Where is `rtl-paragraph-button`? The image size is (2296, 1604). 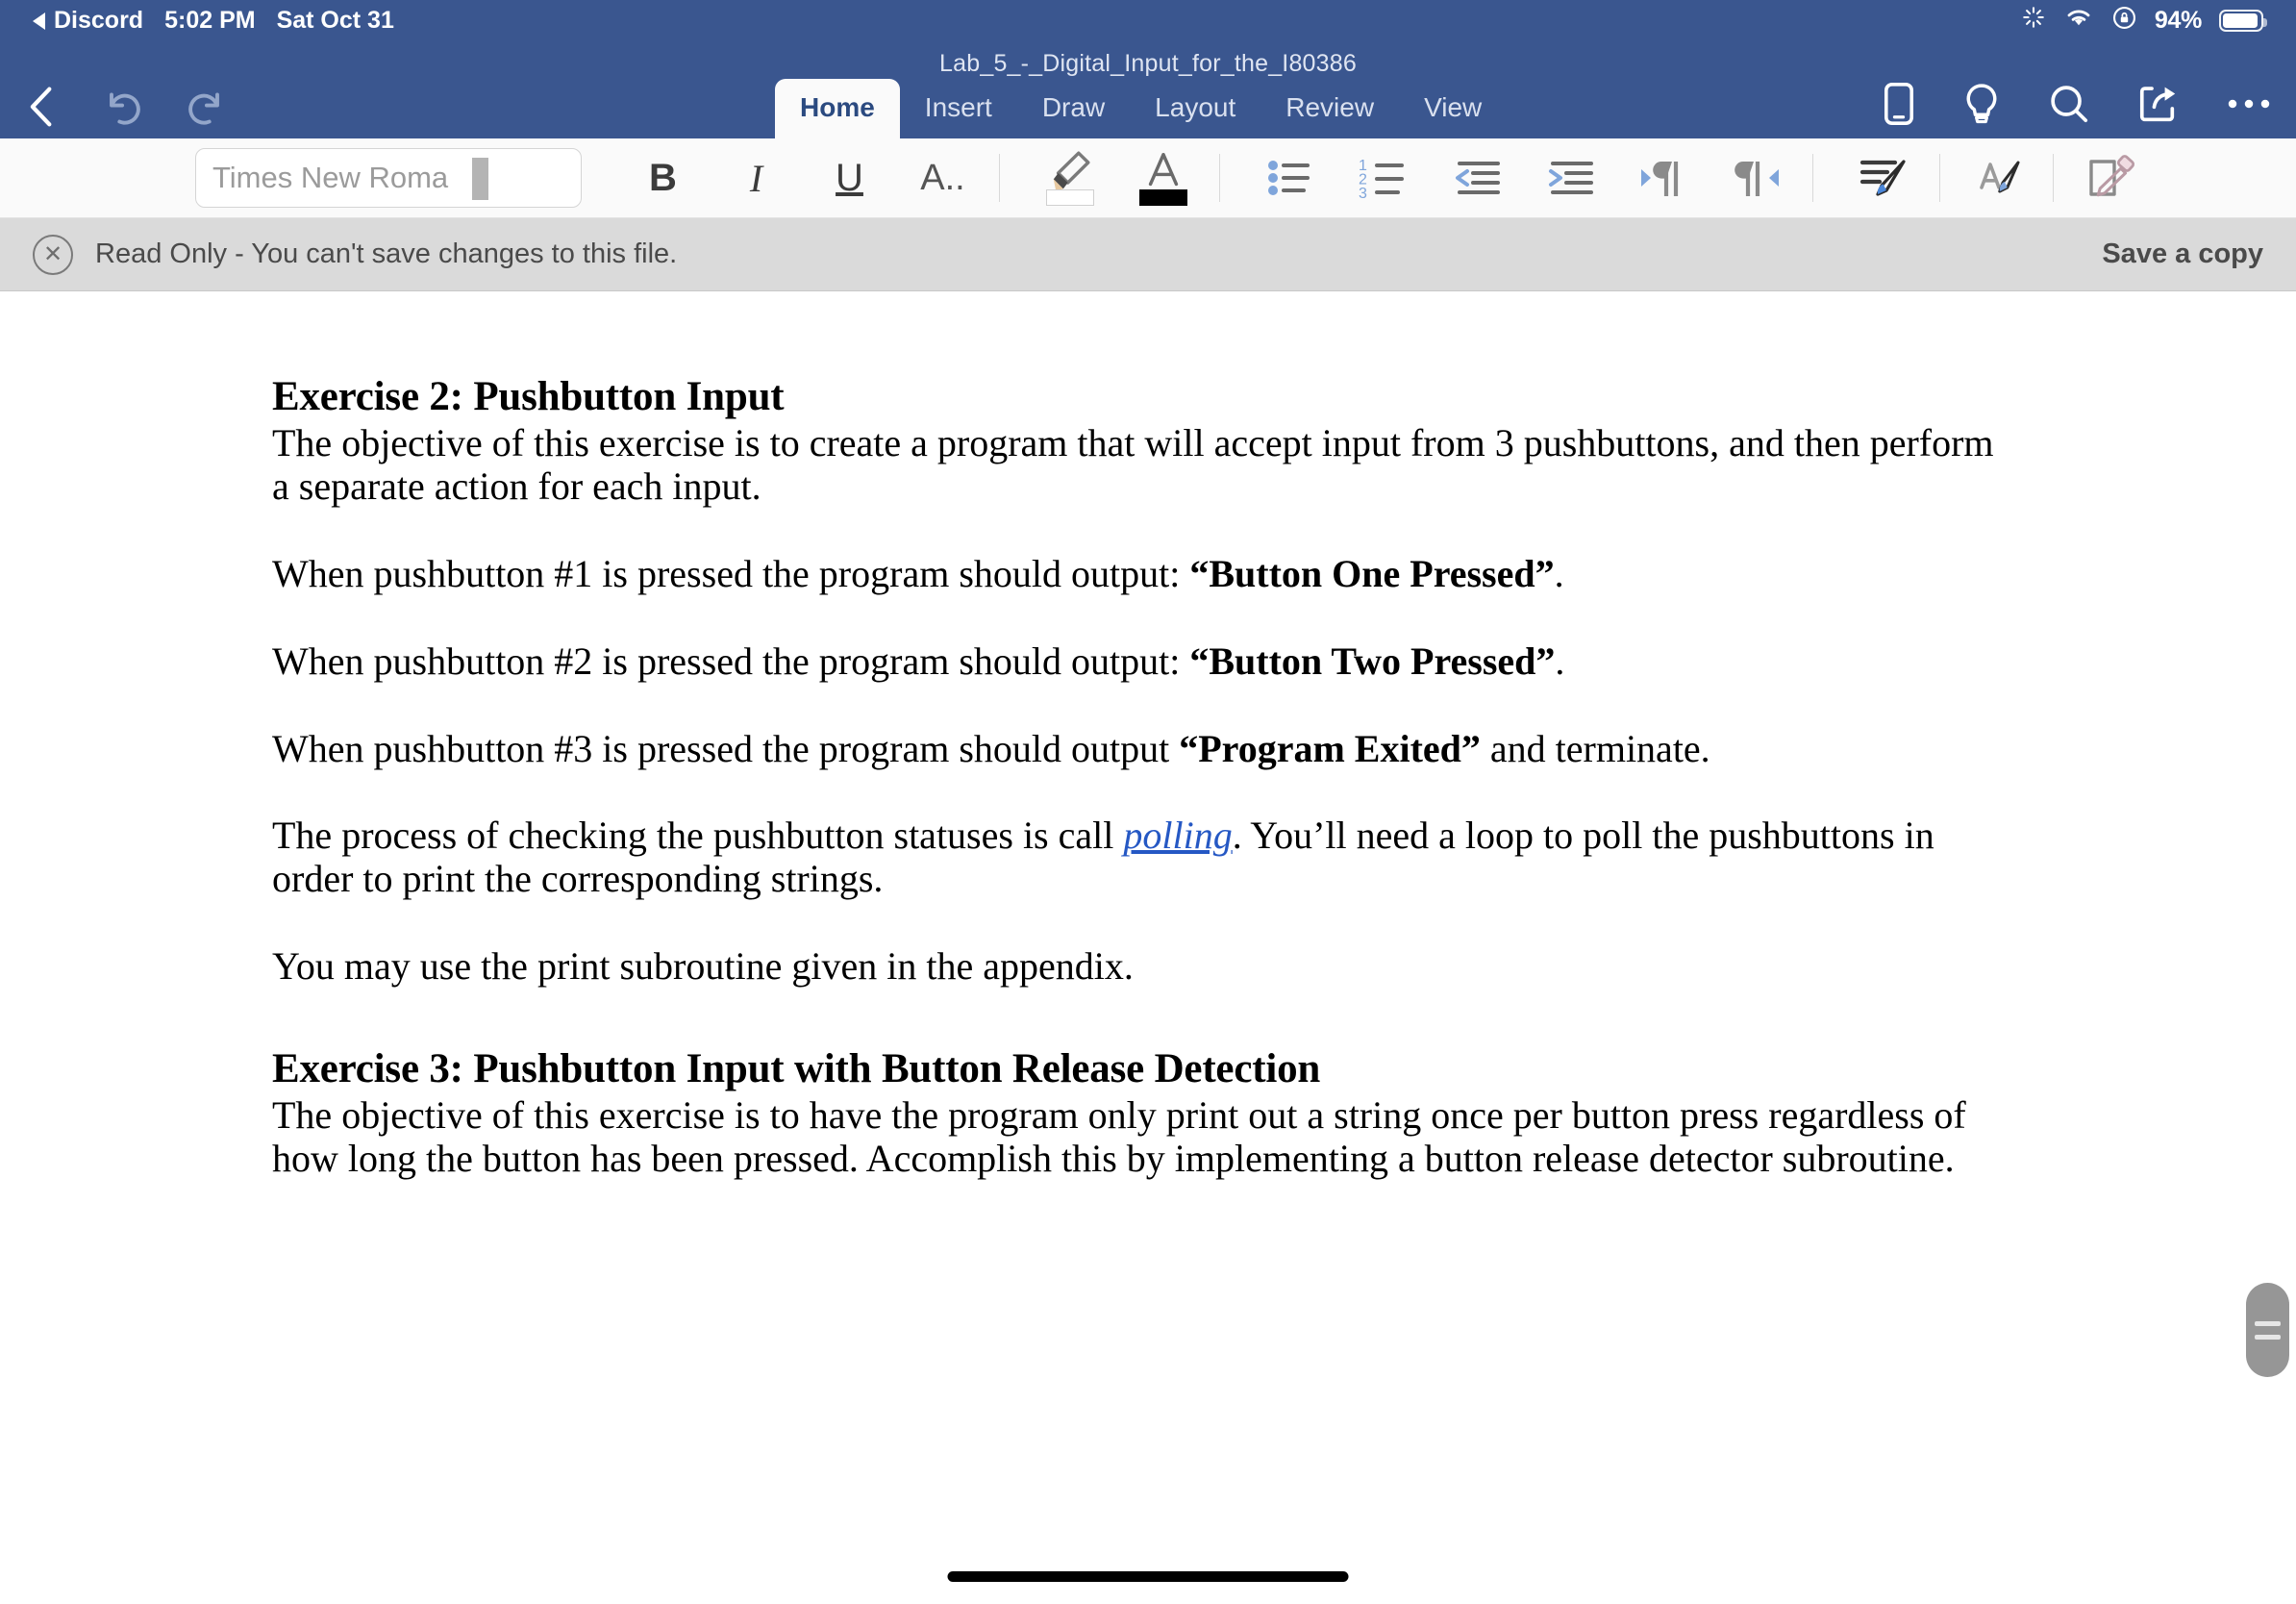 rtl-paragraph-button is located at coordinates (1756, 178).